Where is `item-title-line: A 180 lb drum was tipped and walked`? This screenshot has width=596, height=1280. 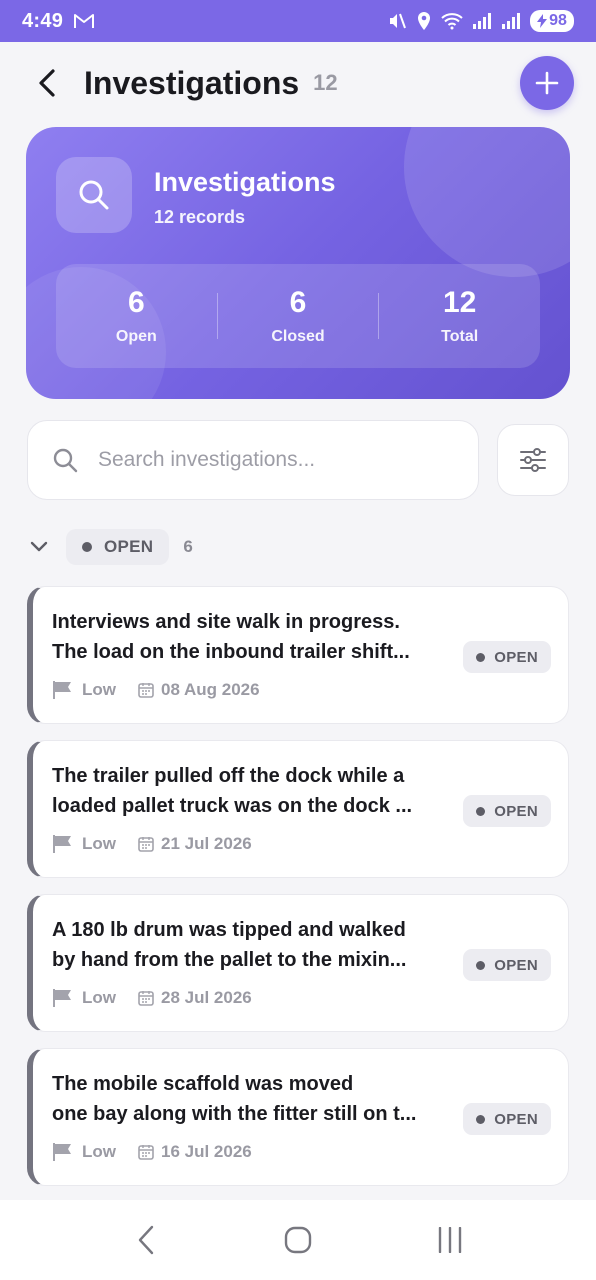 item-title-line: A 180 lb drum was tipped and walked is located at coordinates (229, 930).